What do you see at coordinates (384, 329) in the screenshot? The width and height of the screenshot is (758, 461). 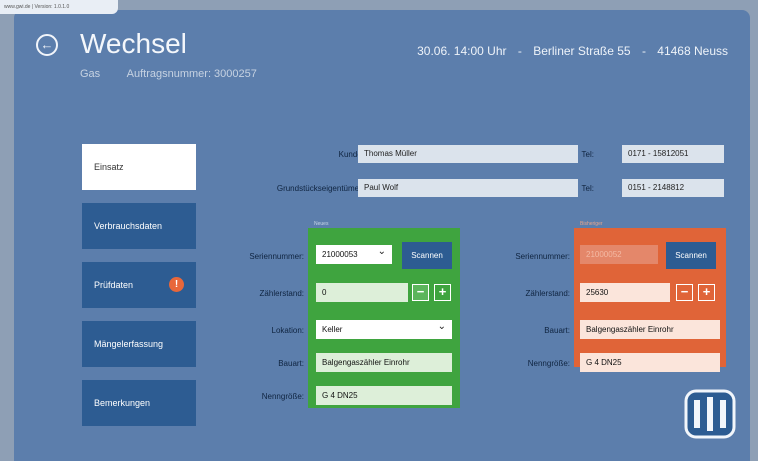 I see `location-dropdown: Keller` at bounding box center [384, 329].